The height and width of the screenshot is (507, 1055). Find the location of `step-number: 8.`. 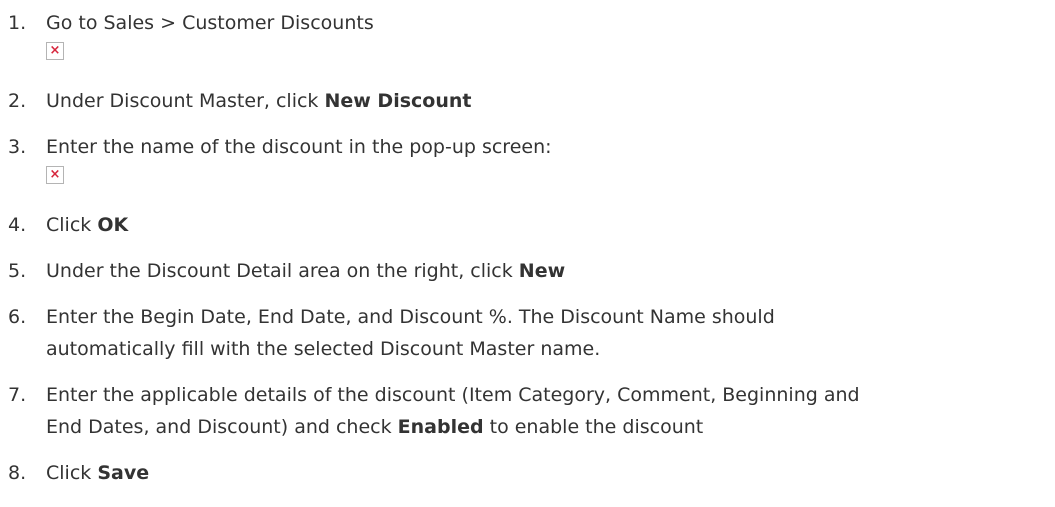

step-number: 8. is located at coordinates (17, 473).